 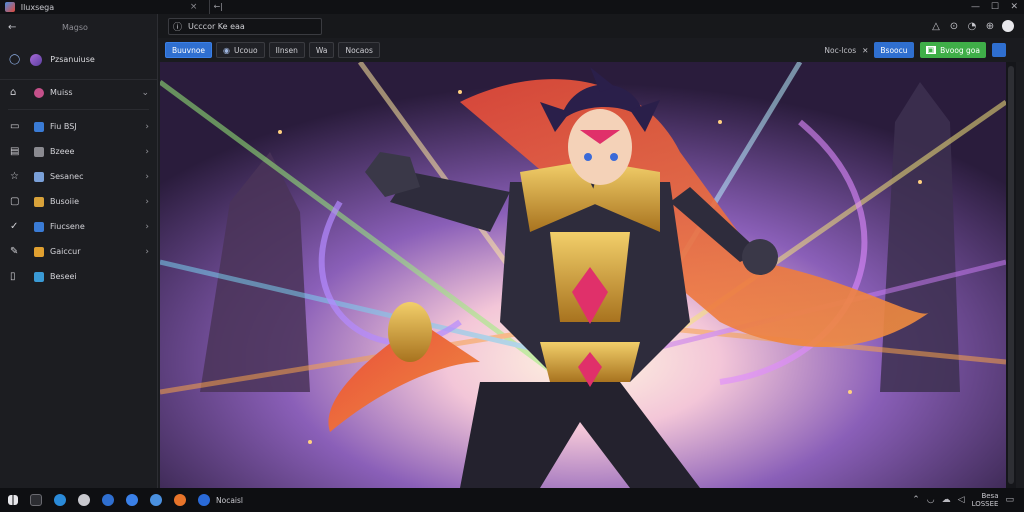 I want to click on folder-icon: ▭, so click(x=15, y=126).